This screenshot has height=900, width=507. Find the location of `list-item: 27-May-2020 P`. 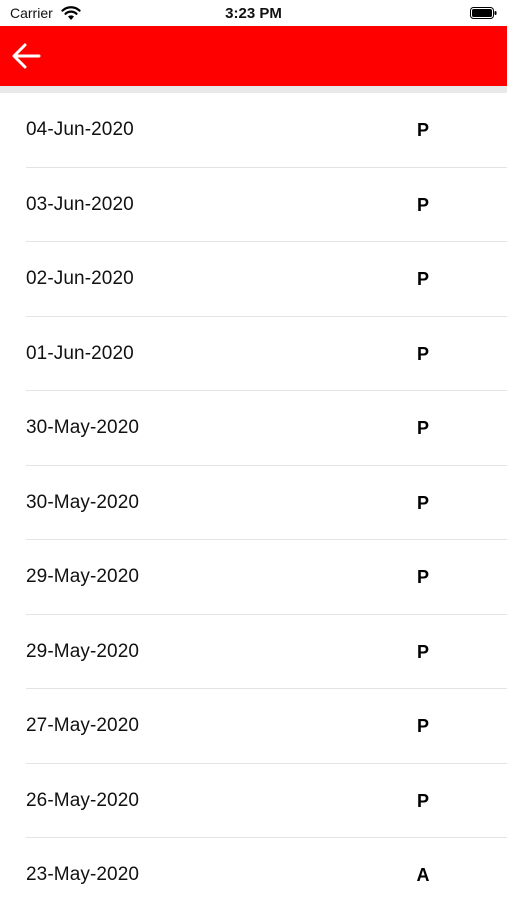

list-item: 27-May-2020 P is located at coordinates (253, 726).